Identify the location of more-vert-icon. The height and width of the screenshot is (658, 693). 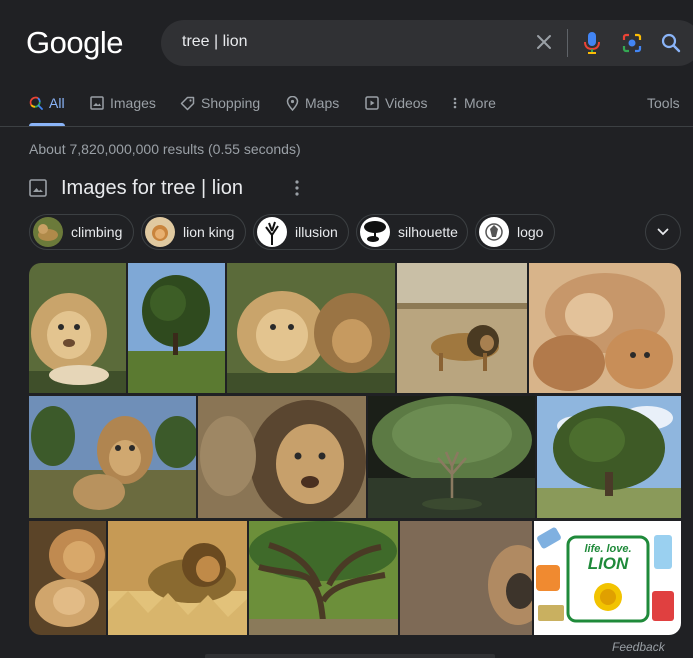
(455, 103).